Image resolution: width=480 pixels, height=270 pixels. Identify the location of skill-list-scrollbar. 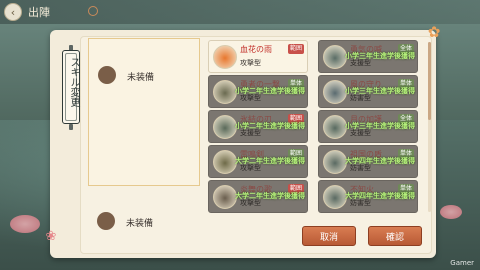
(429, 127).